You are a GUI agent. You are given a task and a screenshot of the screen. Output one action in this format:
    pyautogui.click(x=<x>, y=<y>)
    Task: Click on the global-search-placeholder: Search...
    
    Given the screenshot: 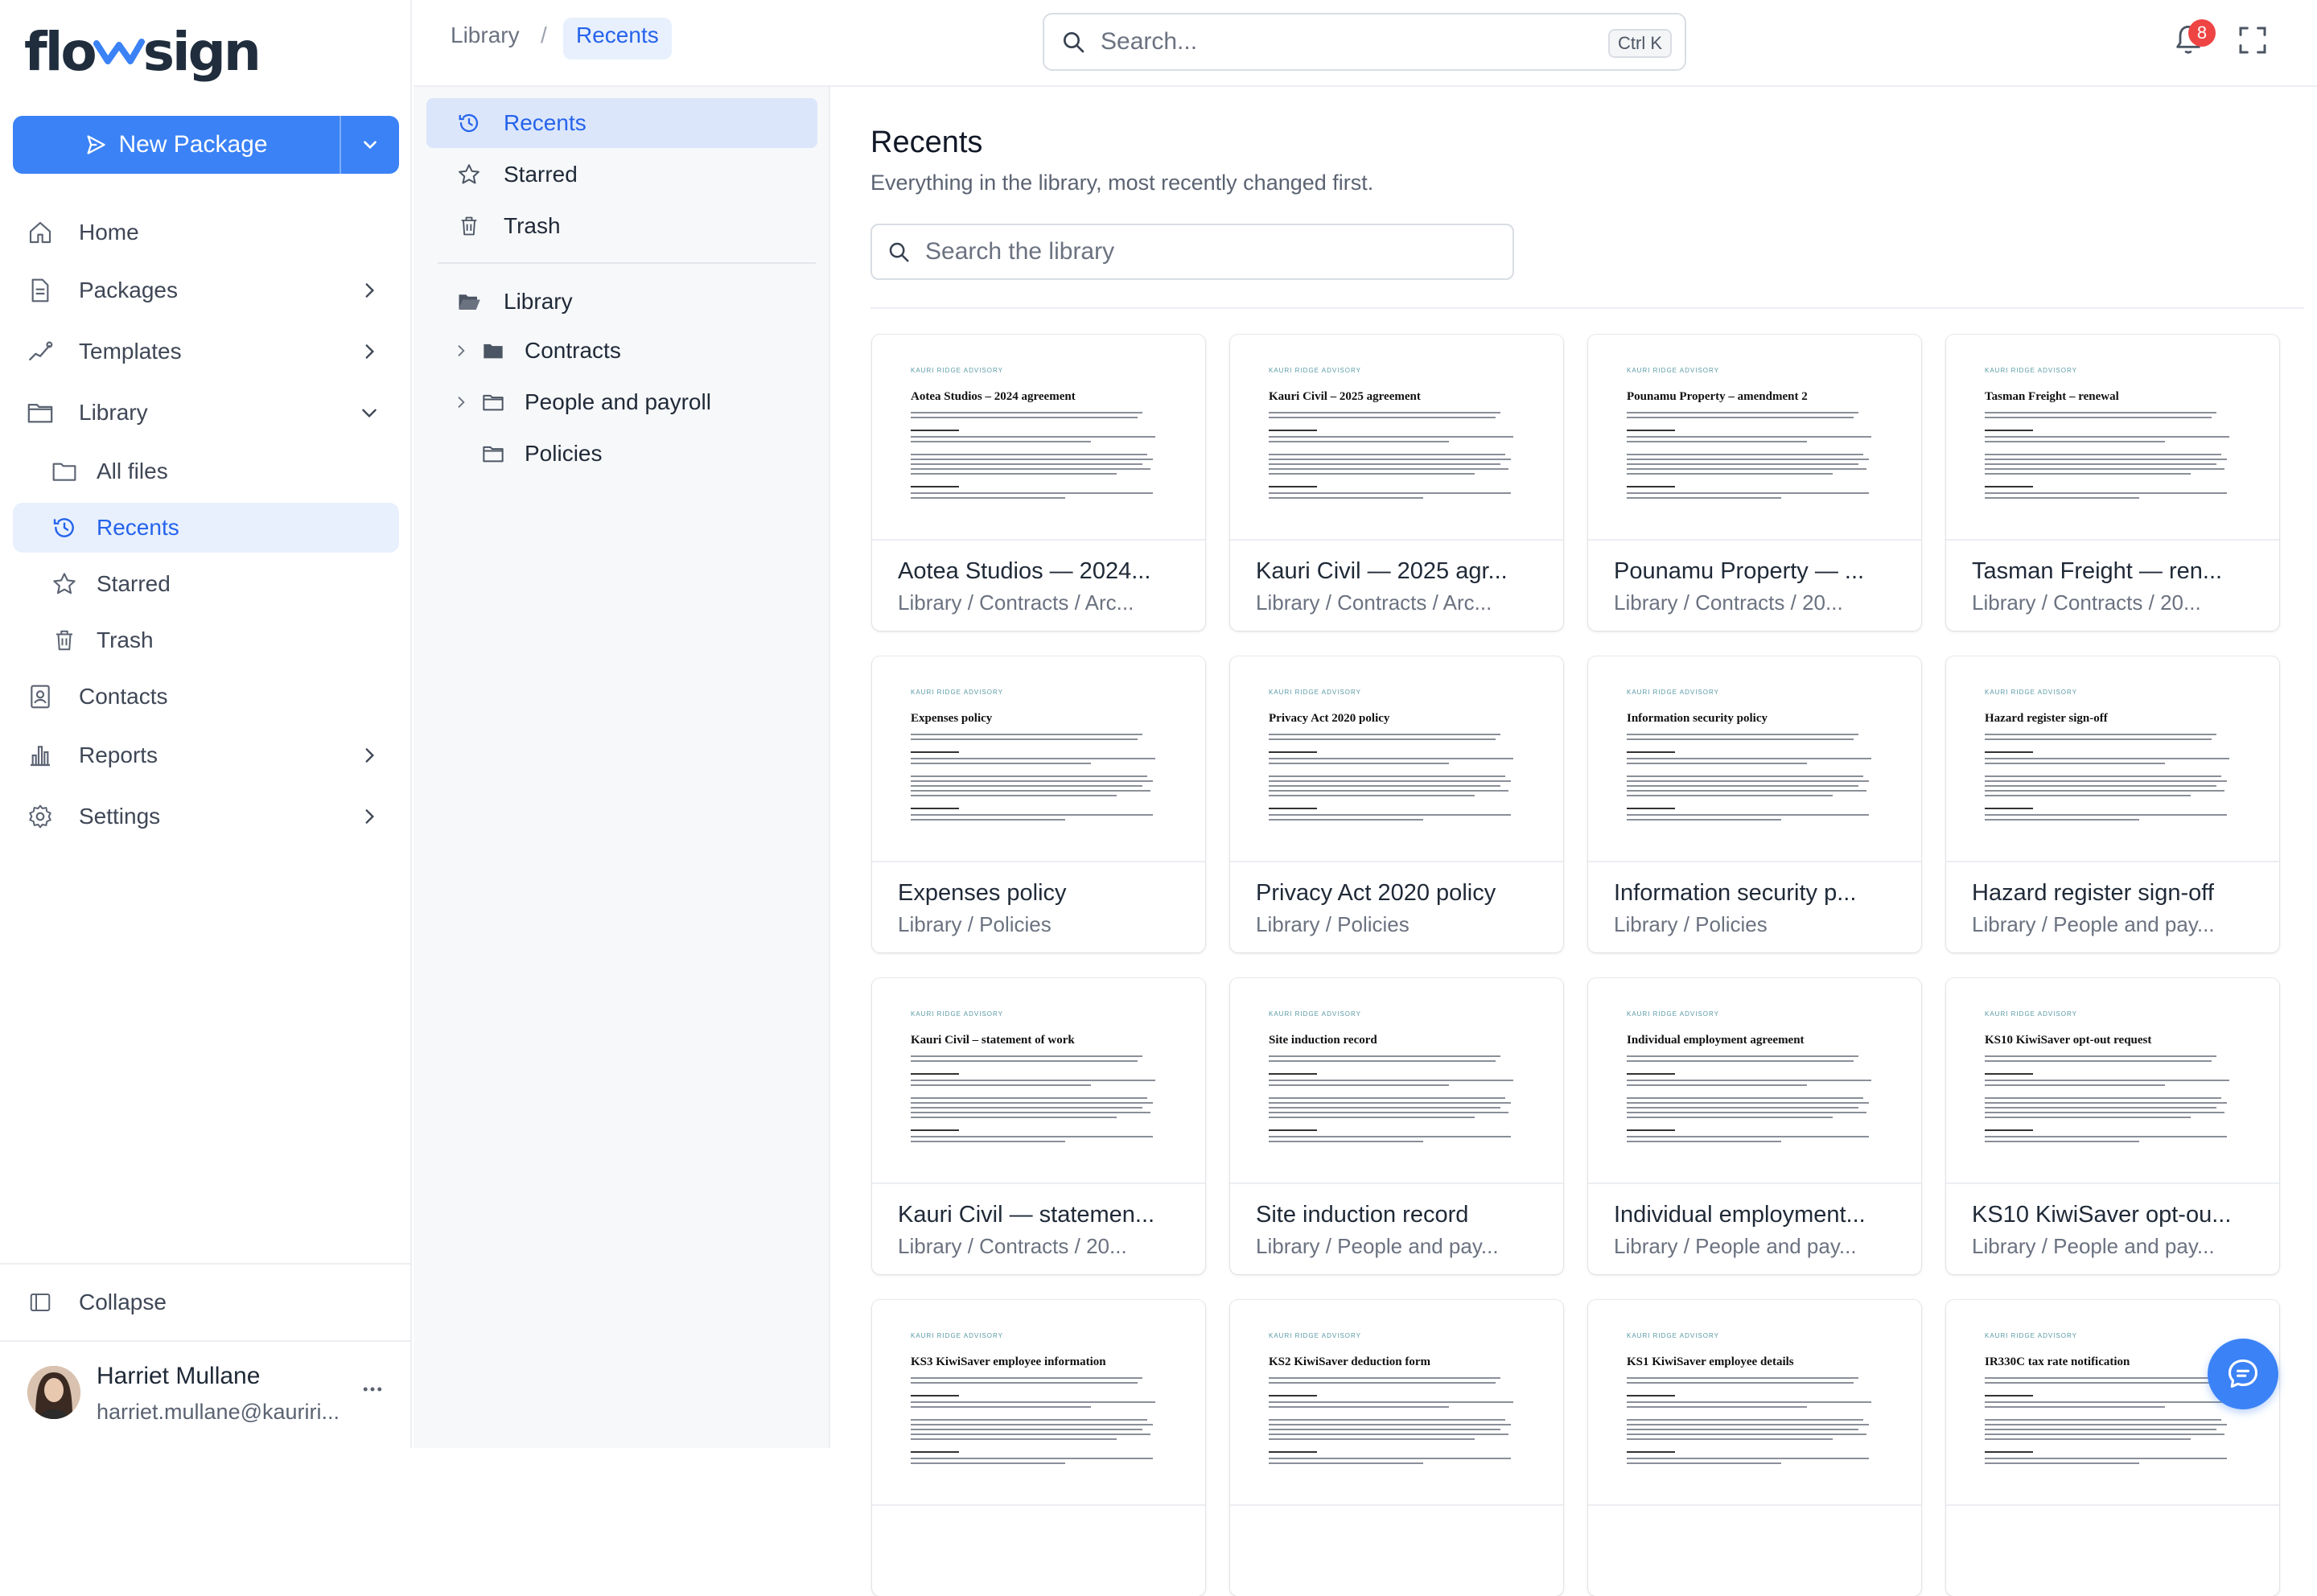 What is the action you would take?
    pyautogui.click(x=1149, y=41)
    